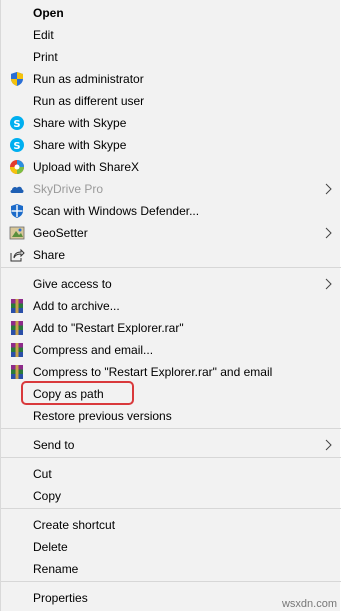 The height and width of the screenshot is (611, 341). What do you see at coordinates (102, 416) in the screenshot?
I see `menu-item-label: Restore previous versions` at bounding box center [102, 416].